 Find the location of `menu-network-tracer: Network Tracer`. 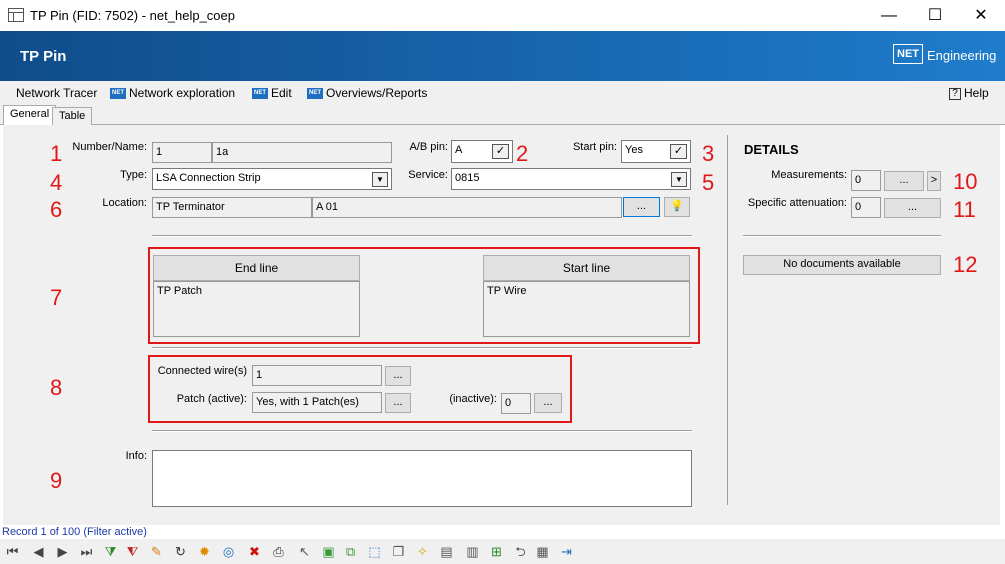

menu-network-tracer: Network Tracer is located at coordinates (56, 93).